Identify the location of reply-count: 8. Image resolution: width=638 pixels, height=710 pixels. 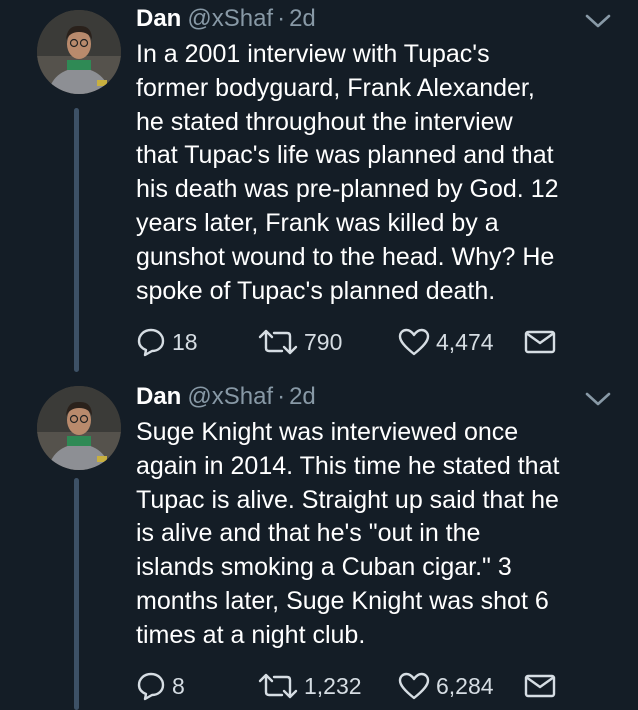
(178, 685).